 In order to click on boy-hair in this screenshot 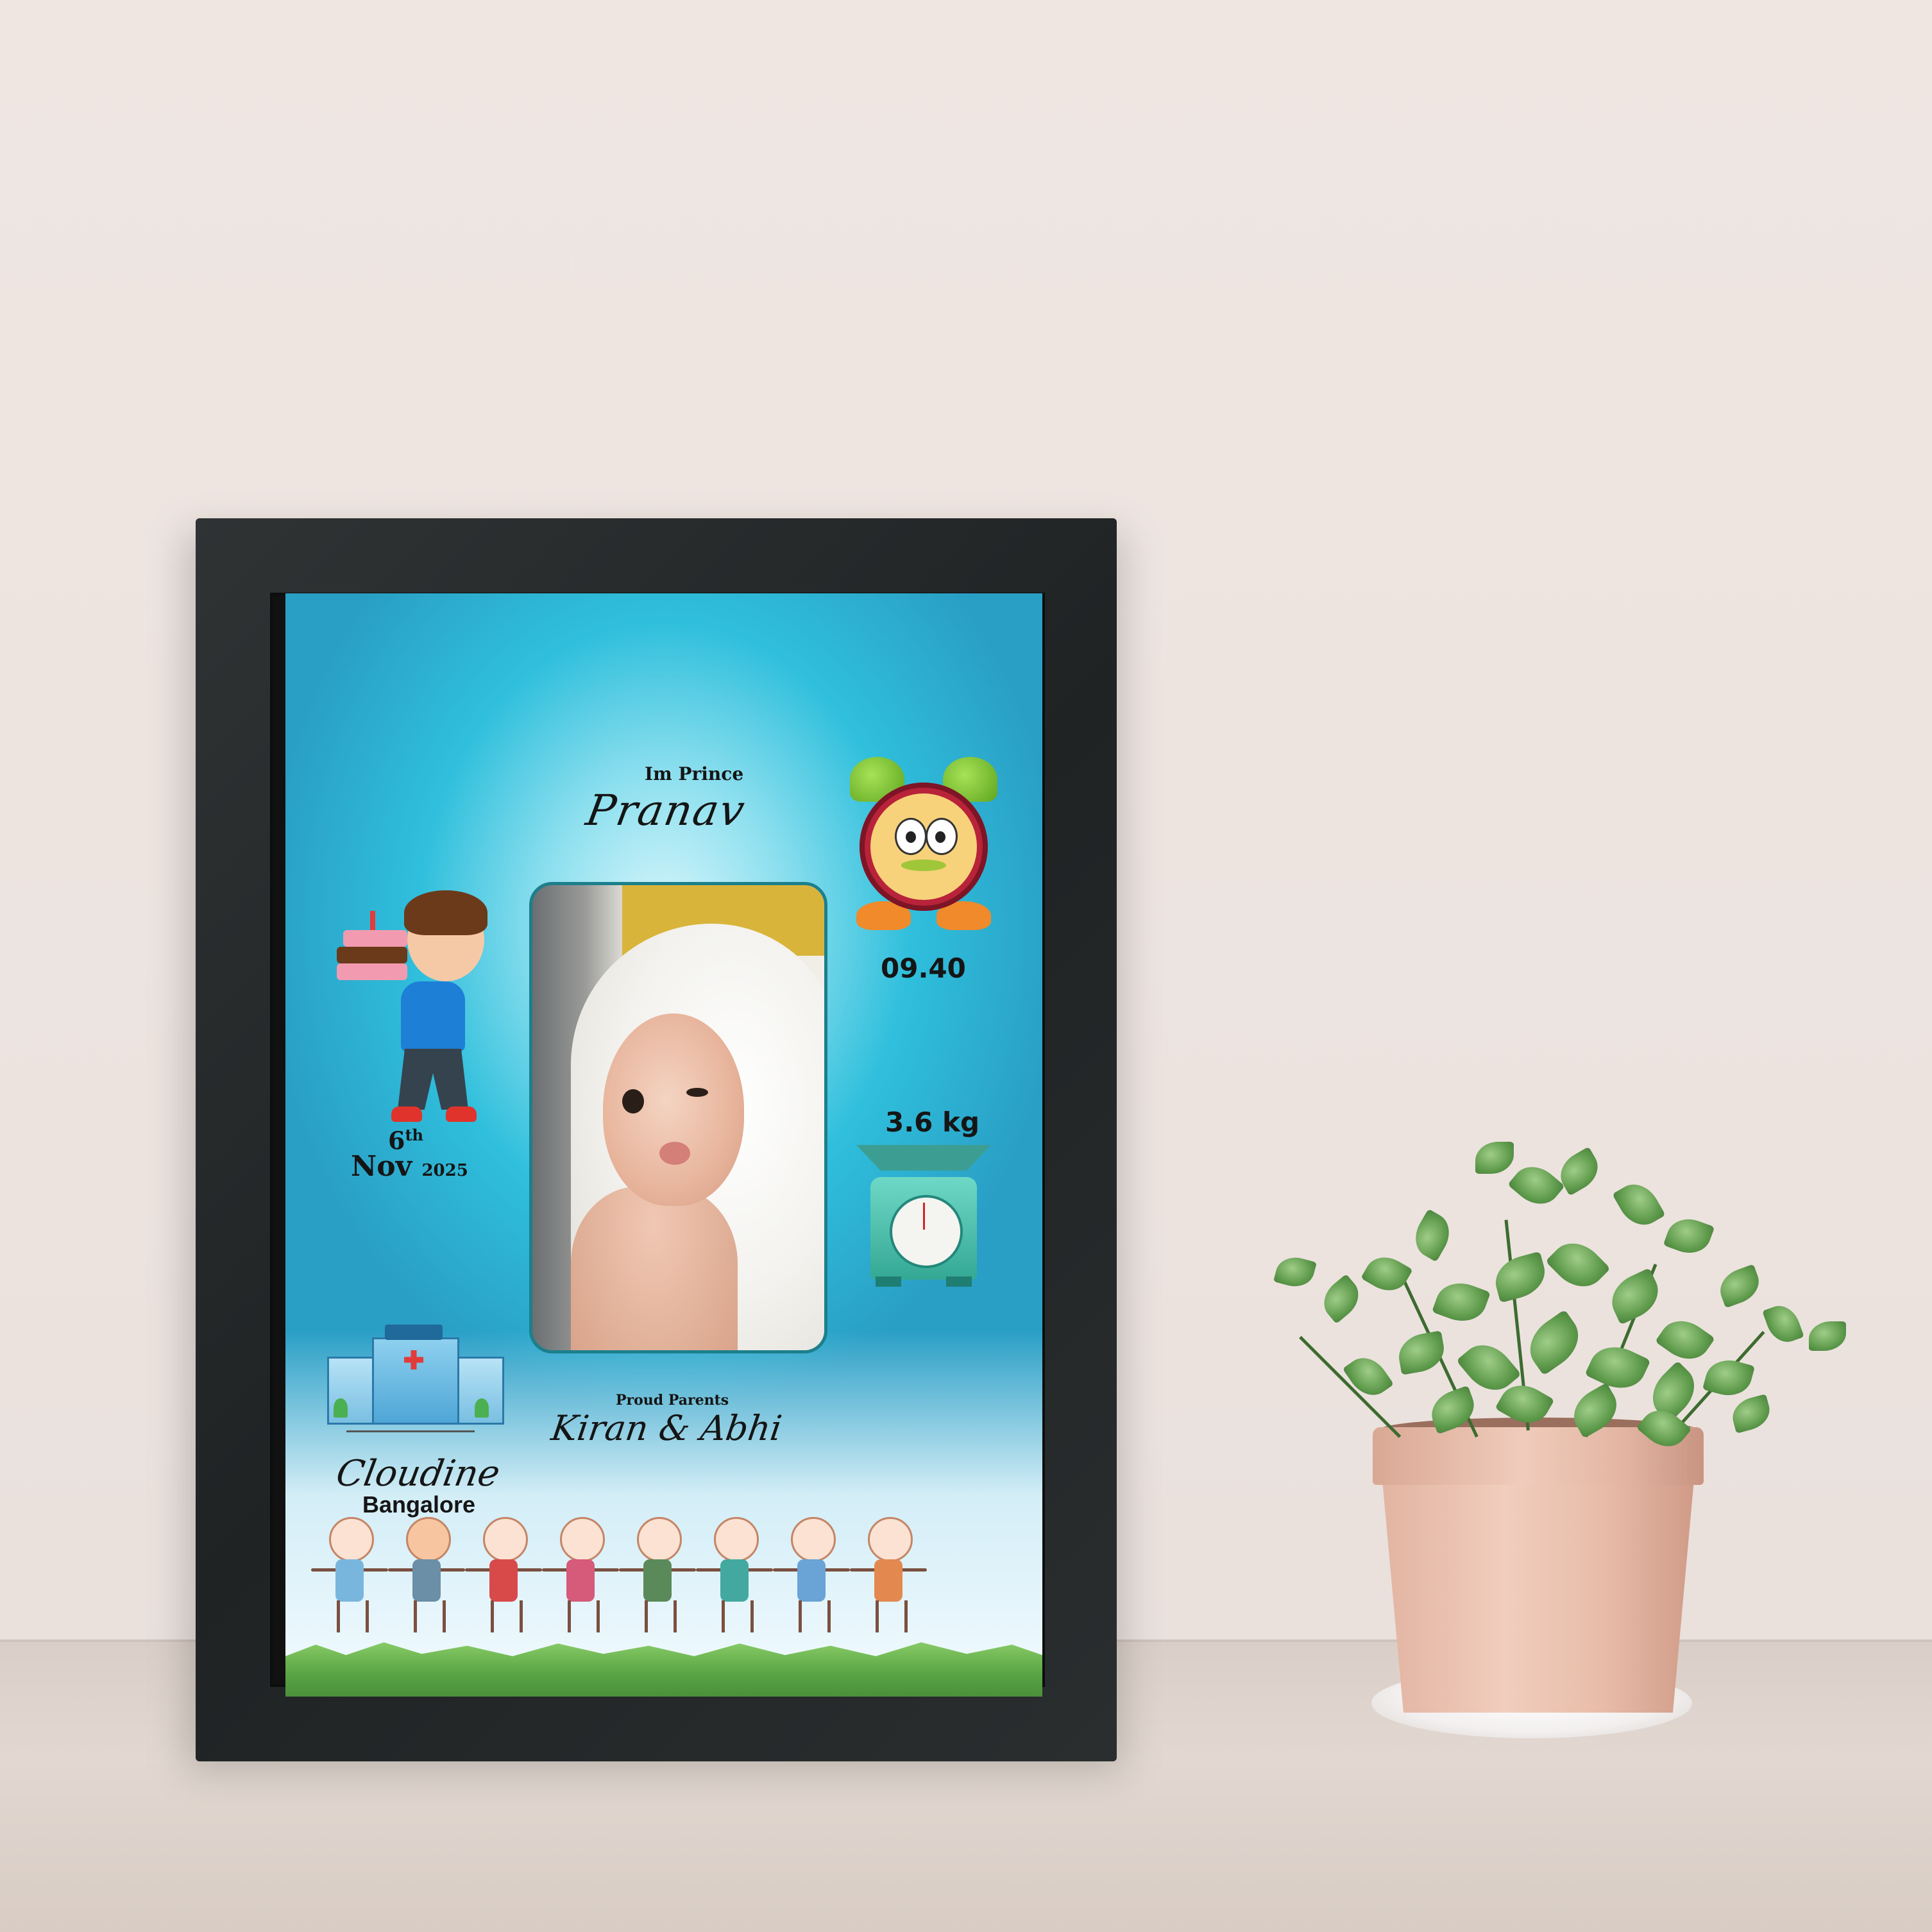, I will do `click(445, 912)`.